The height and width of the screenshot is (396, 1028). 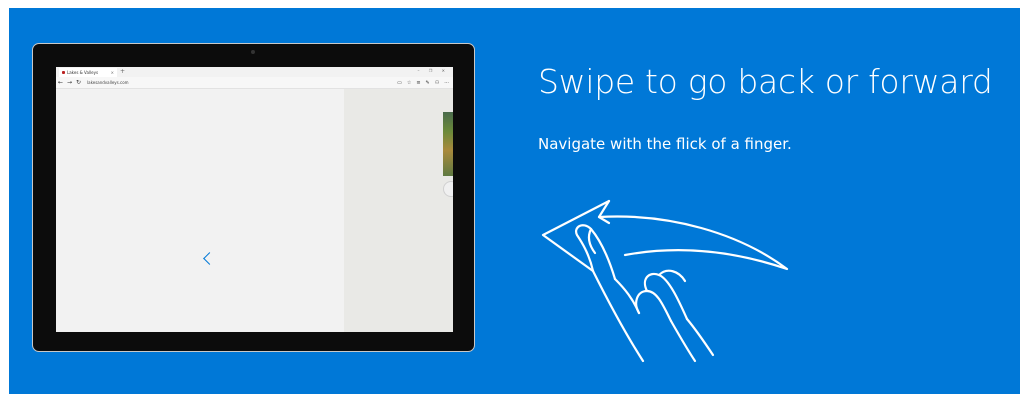 What do you see at coordinates (448, 144) in the screenshot?
I see `page-photo` at bounding box center [448, 144].